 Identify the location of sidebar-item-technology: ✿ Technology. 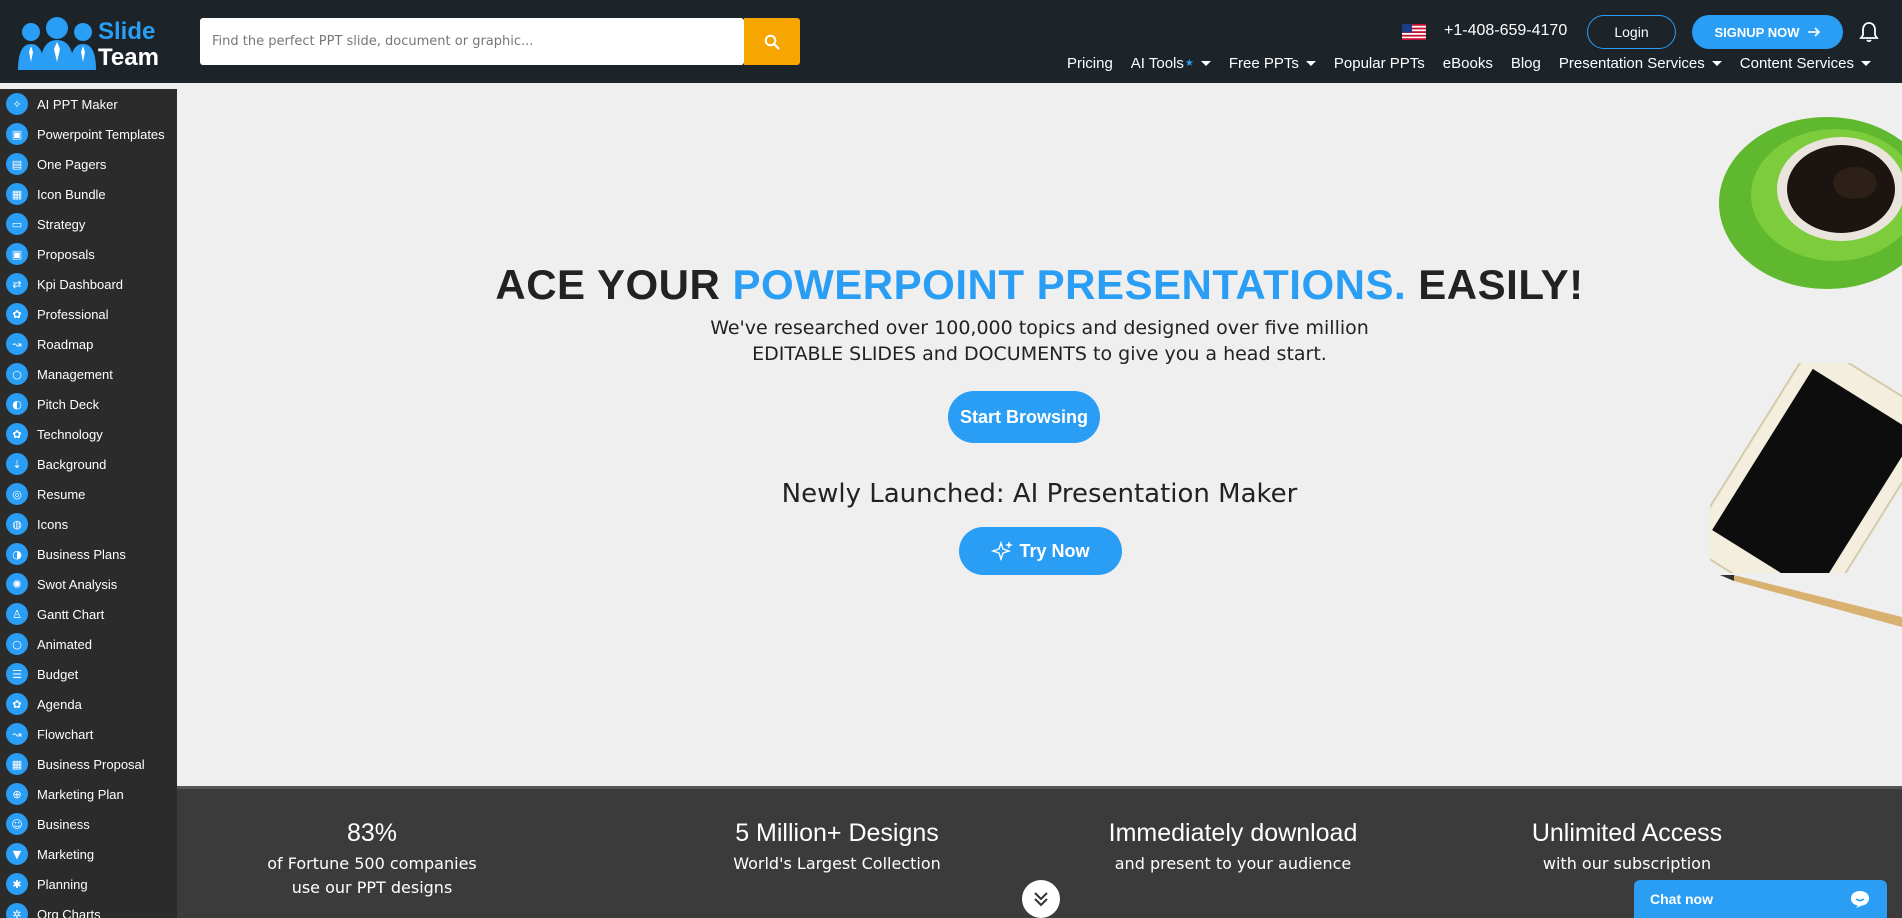
(88, 434).